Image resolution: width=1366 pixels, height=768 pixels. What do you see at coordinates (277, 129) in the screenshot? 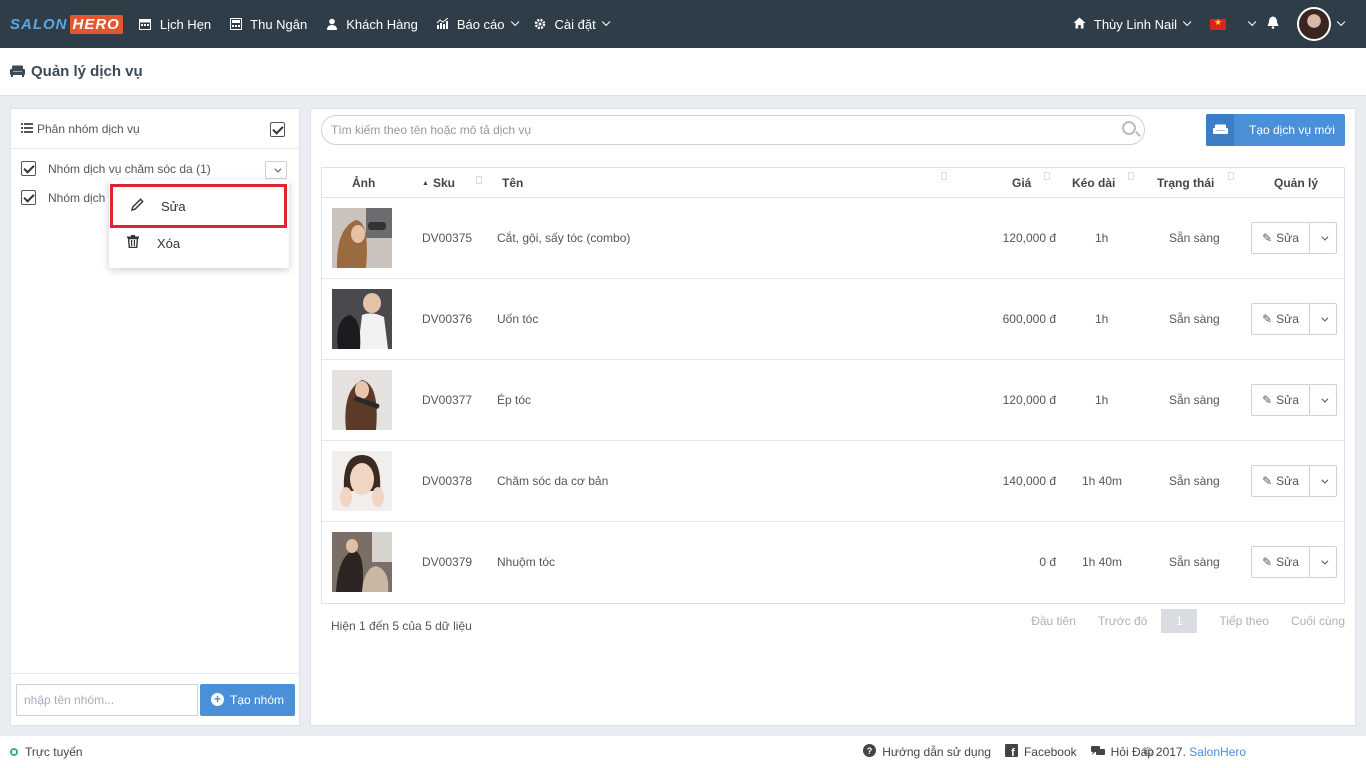
I see `select-all-checkbox` at bounding box center [277, 129].